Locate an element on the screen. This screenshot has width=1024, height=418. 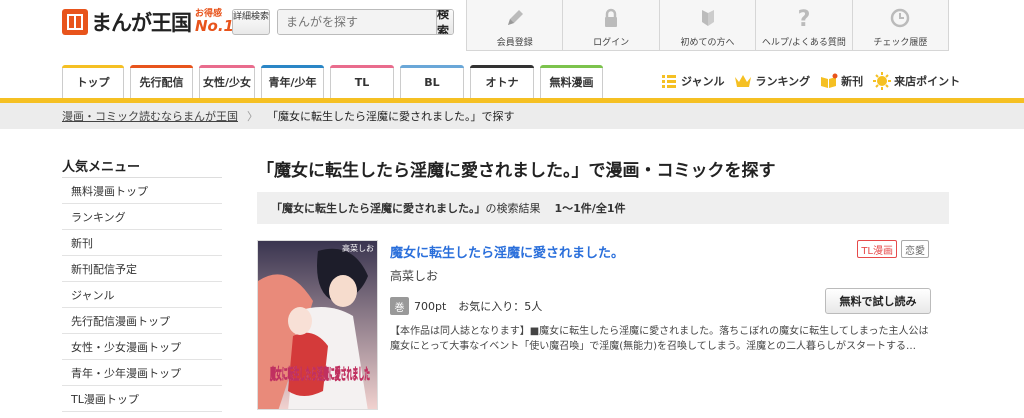
nav-help: ? ヘルプ/よくある質問 is located at coordinates (803, 25).